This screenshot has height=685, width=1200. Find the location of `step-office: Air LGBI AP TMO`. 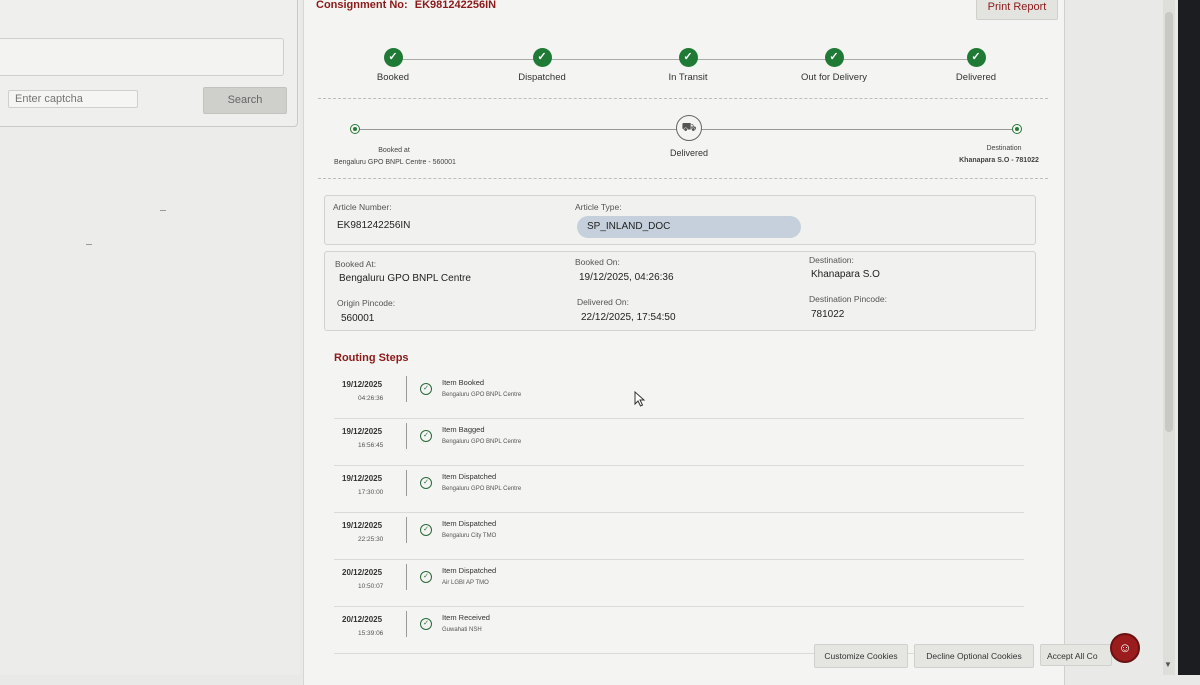

step-office: Air LGBI AP TMO is located at coordinates (465, 583).